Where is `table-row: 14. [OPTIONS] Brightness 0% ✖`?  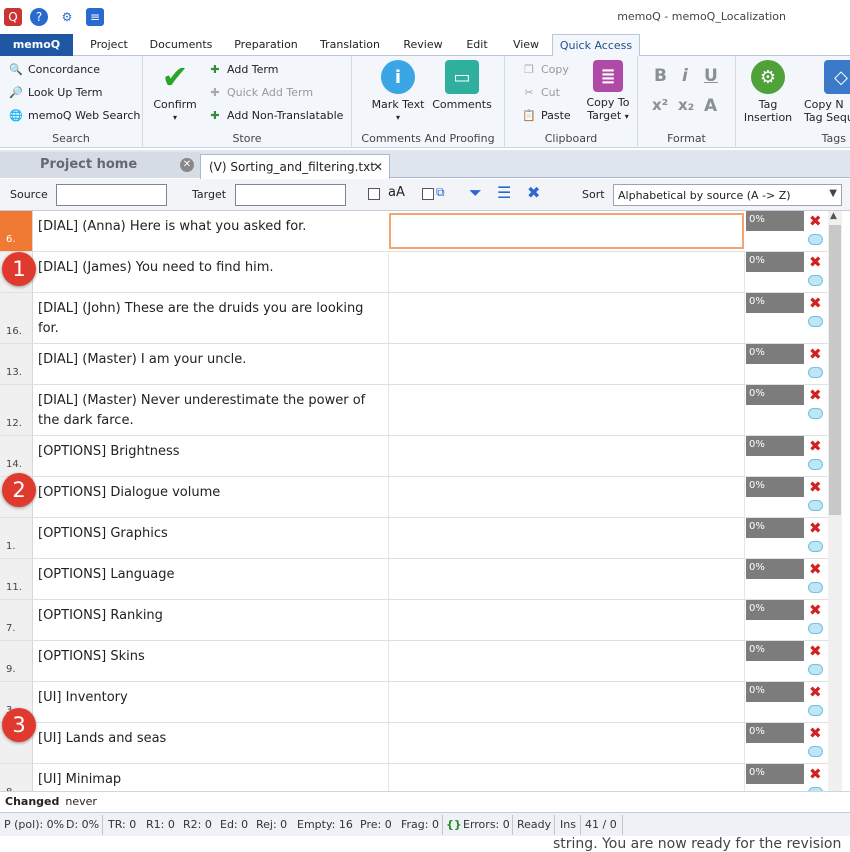 table-row: 14. [OPTIONS] Brightness 0% ✖ is located at coordinates (414, 456).